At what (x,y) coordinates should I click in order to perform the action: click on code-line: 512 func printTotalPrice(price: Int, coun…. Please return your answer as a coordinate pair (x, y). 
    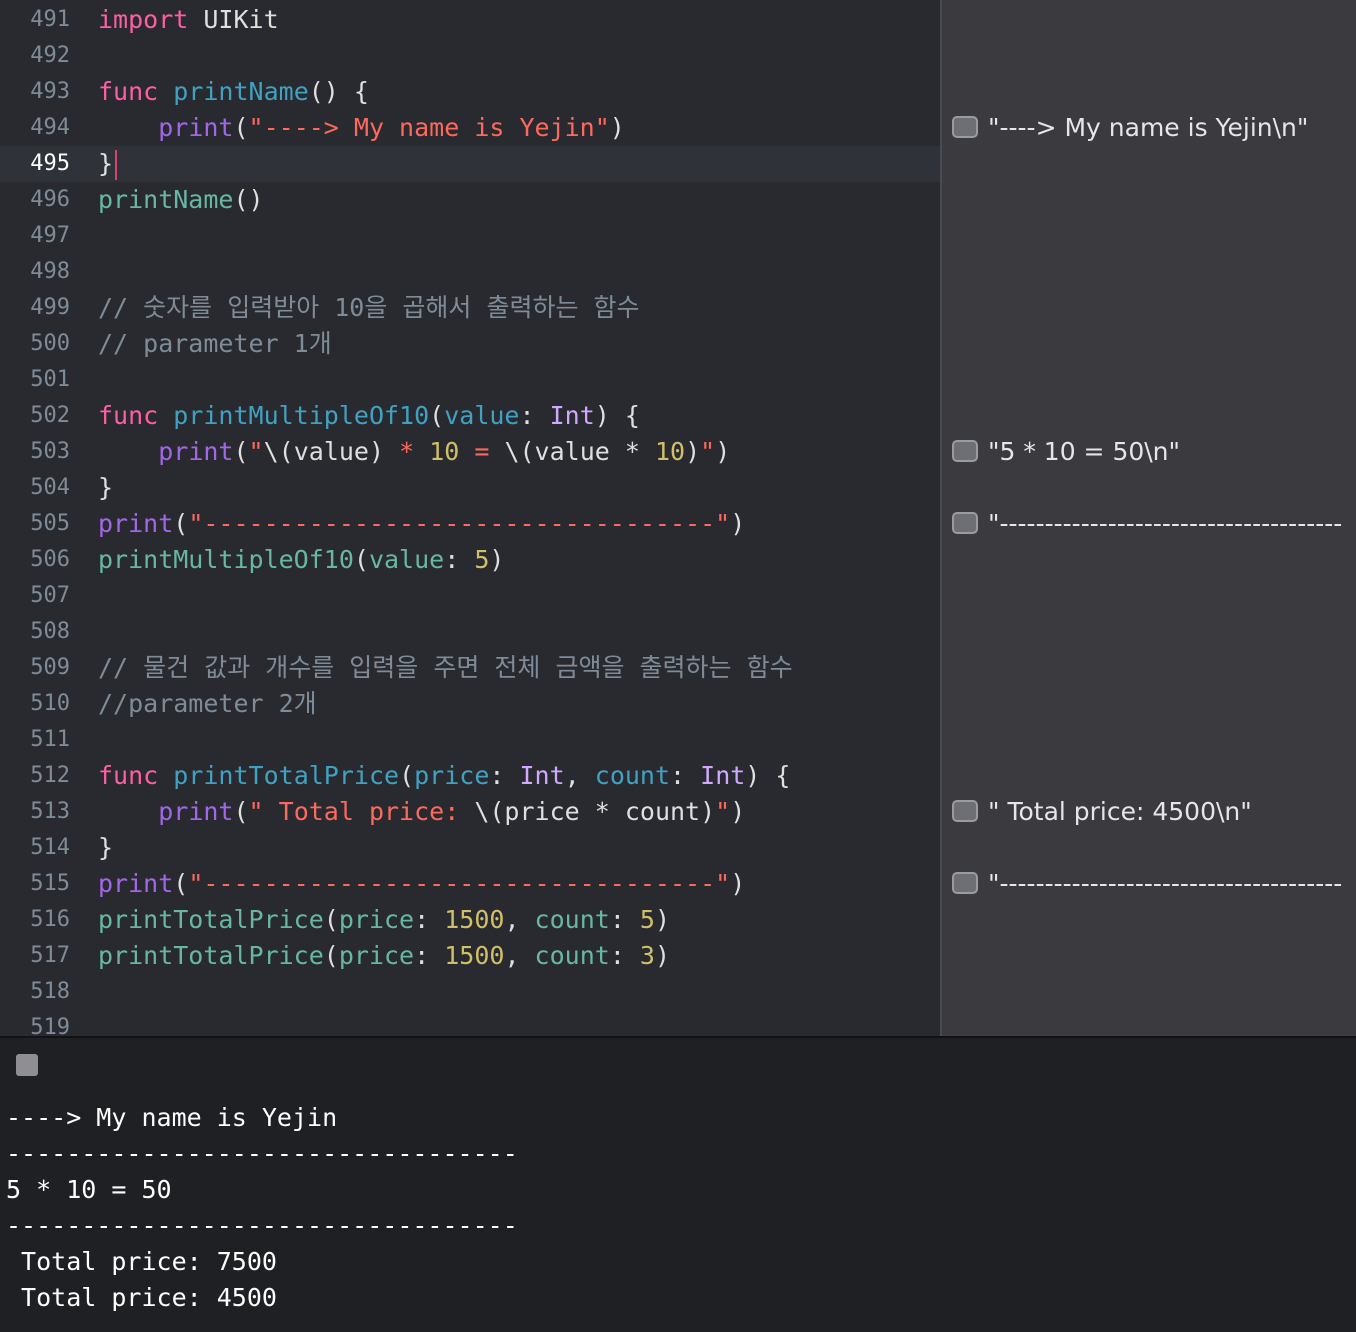
    Looking at the image, I should click on (470, 776).